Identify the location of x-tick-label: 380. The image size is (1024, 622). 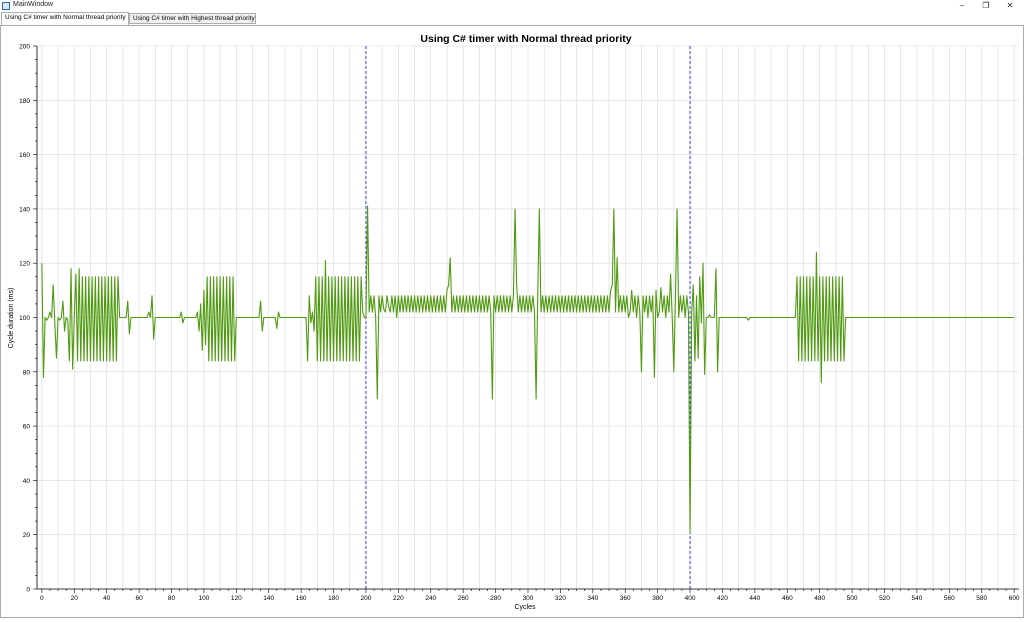
(657, 598).